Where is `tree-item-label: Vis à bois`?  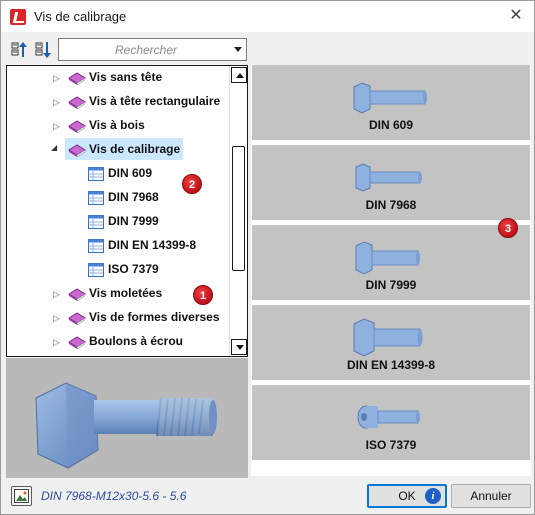
tree-item-label: Vis à bois is located at coordinates (117, 125).